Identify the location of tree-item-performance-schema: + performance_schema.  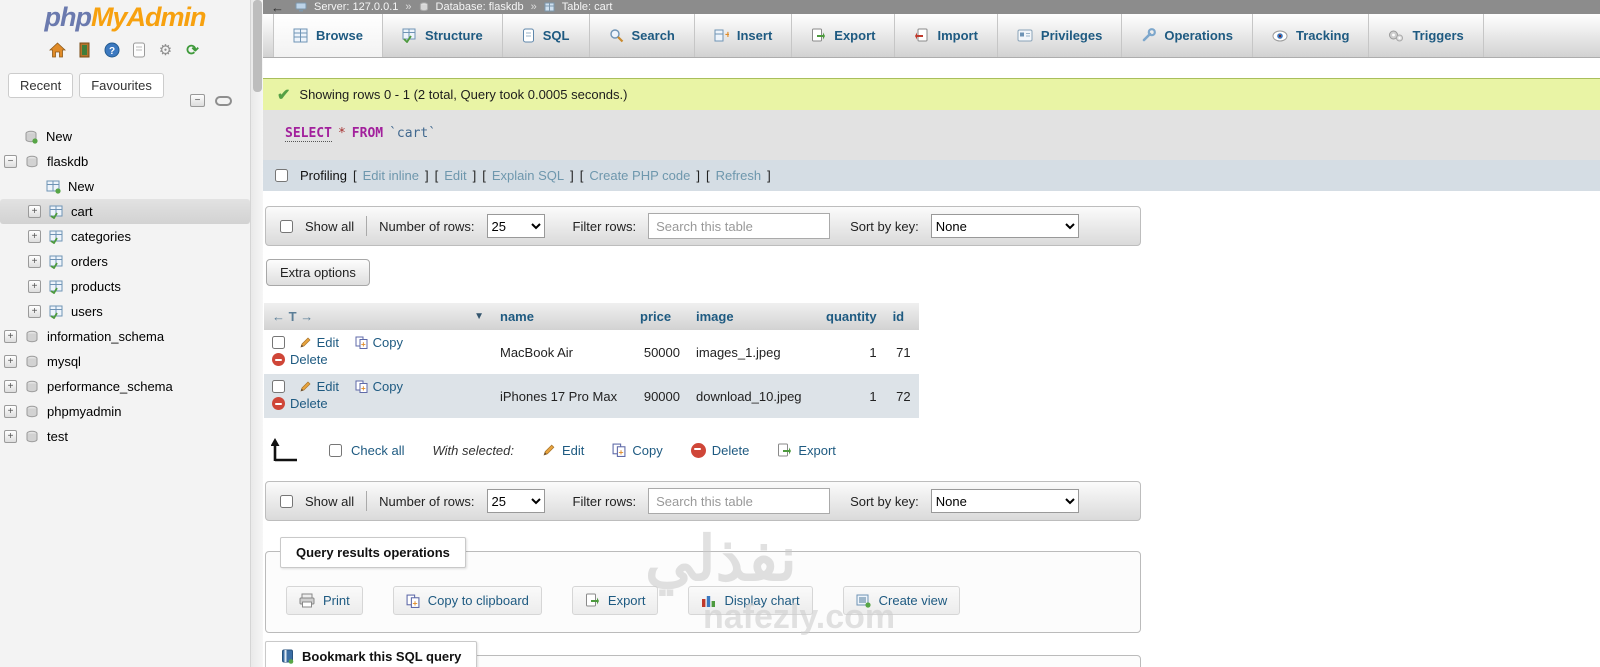
(125, 386).